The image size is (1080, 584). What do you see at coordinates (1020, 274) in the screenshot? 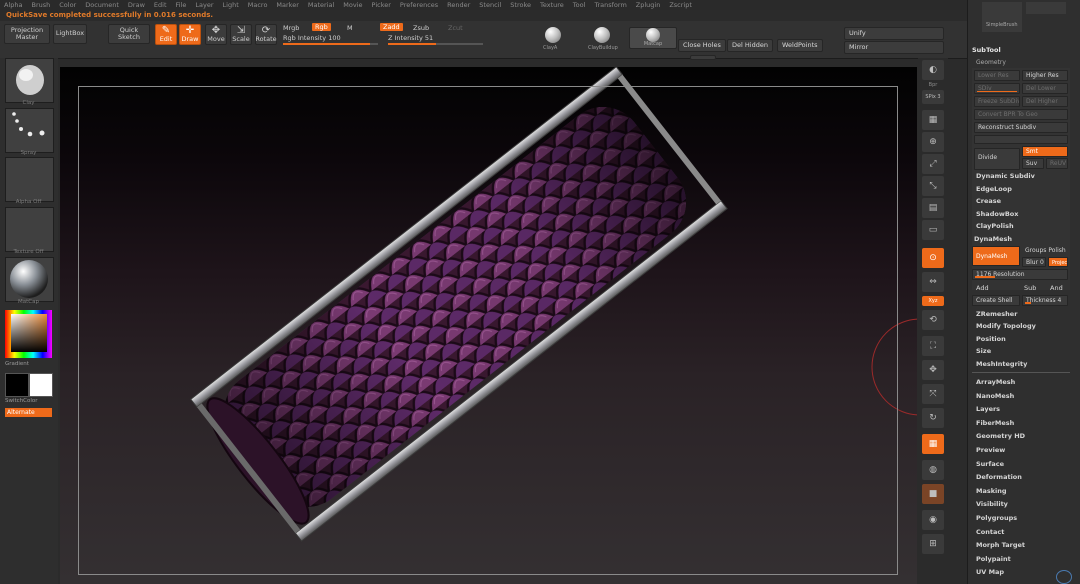
I see `resolution-slider: 1176 Resolution` at bounding box center [1020, 274].